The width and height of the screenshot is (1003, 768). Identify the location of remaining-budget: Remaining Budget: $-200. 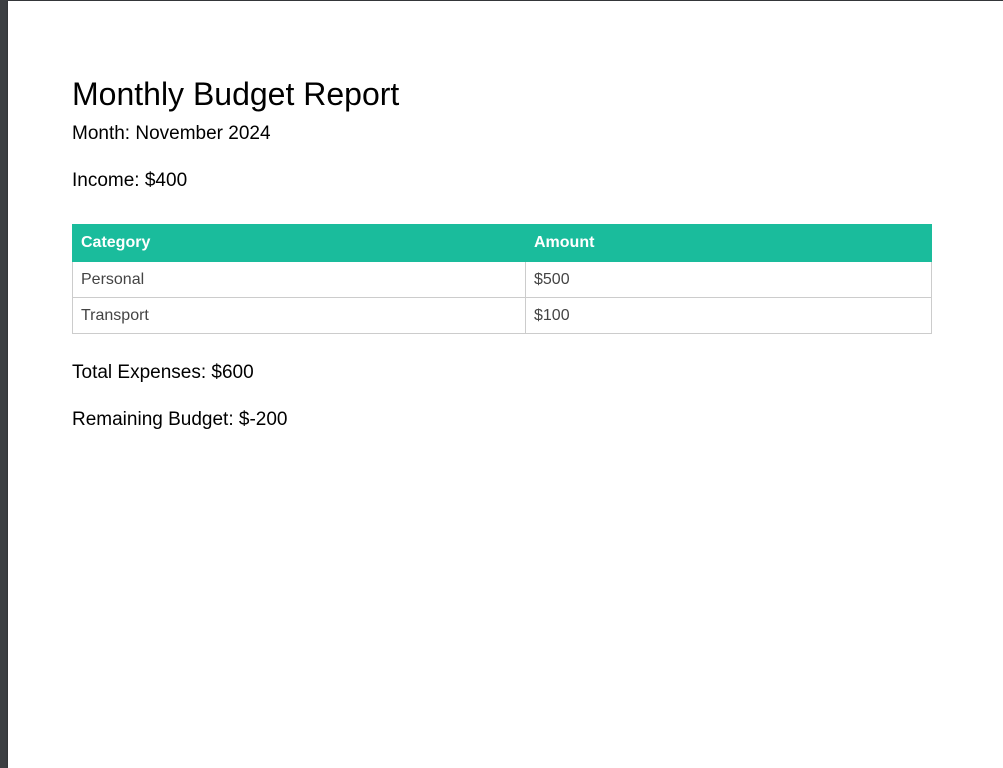
(180, 419).